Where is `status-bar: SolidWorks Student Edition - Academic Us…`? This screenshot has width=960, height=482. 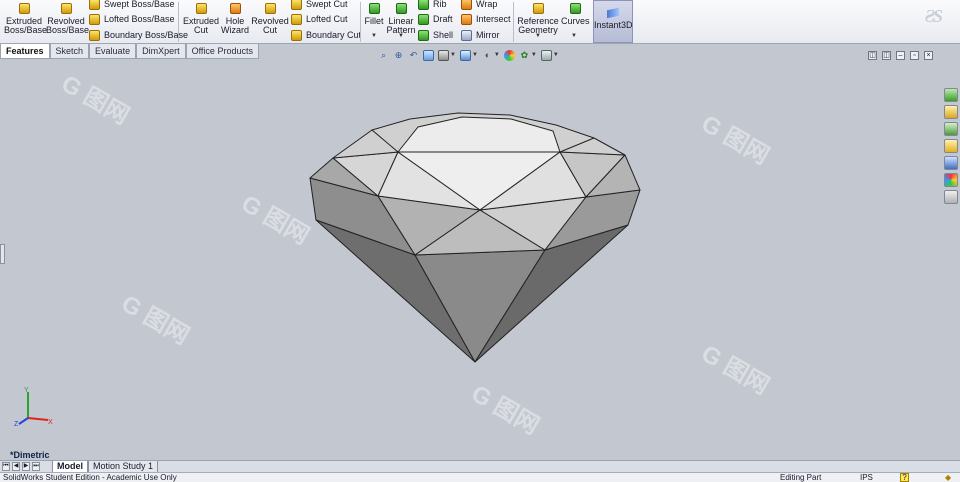 status-bar: SolidWorks Student Edition - Academic Us… is located at coordinates (480, 477).